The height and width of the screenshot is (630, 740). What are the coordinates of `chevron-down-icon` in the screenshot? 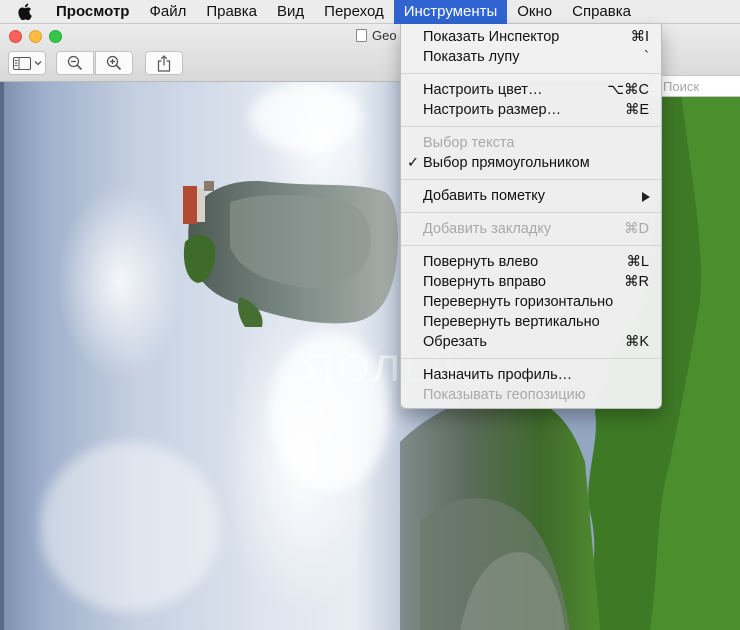 It's located at (37, 63).